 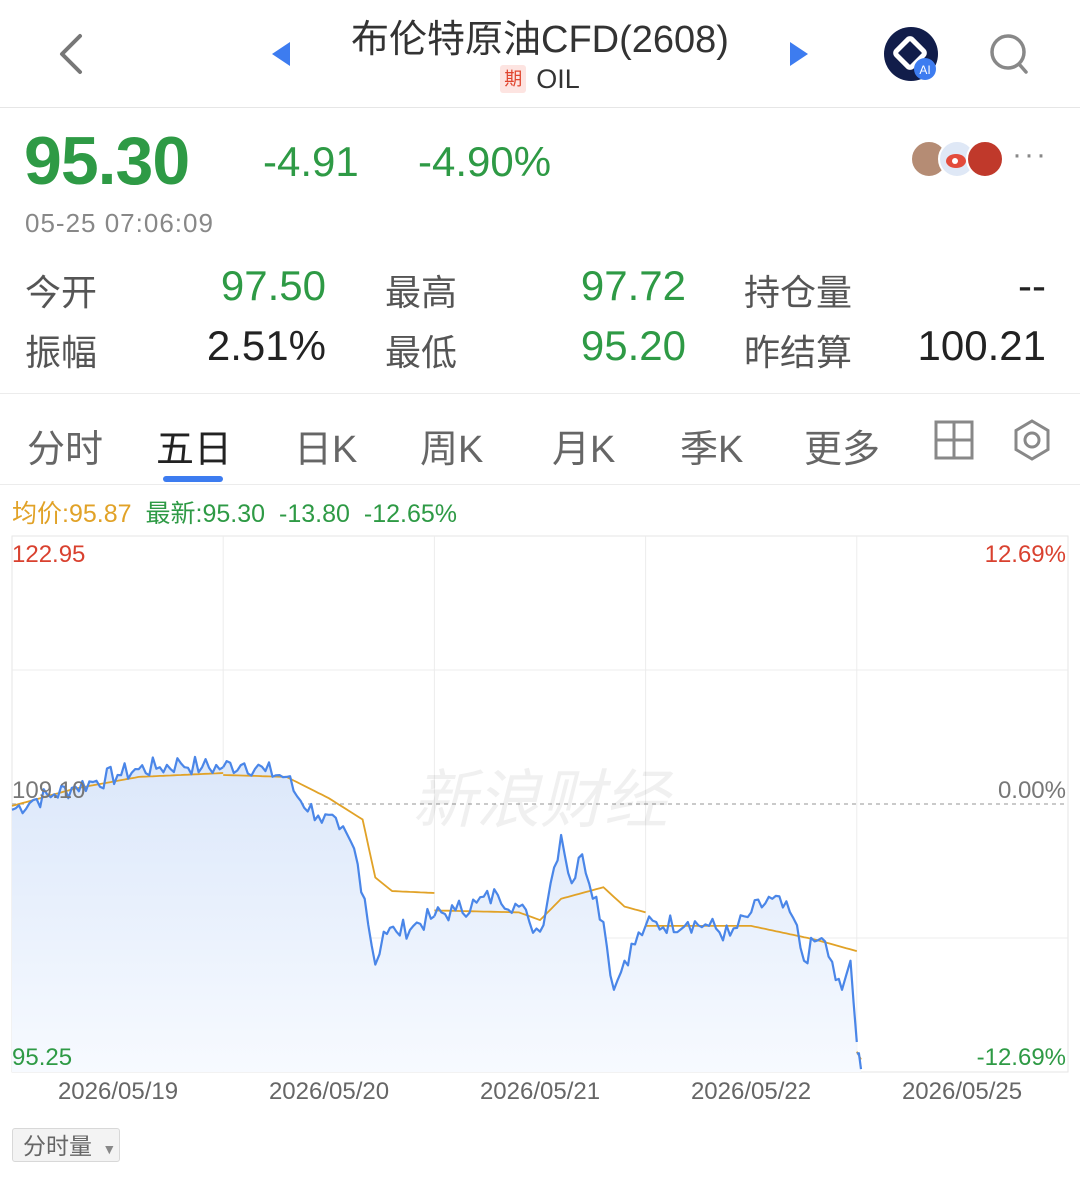 What do you see at coordinates (911, 54) in the screenshot?
I see `ai-assistant-icon: AI` at bounding box center [911, 54].